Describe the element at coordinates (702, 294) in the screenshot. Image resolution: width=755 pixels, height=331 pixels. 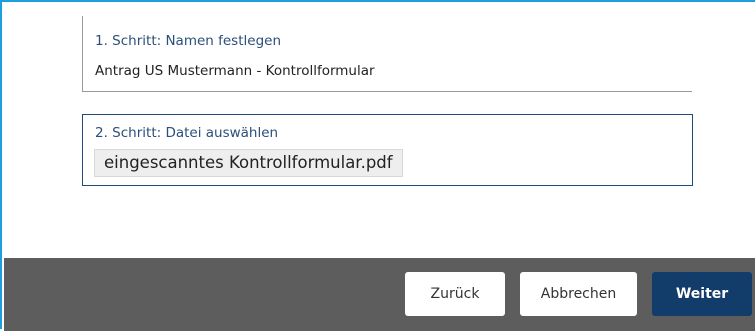
I see `next-button: Weiter` at that location.